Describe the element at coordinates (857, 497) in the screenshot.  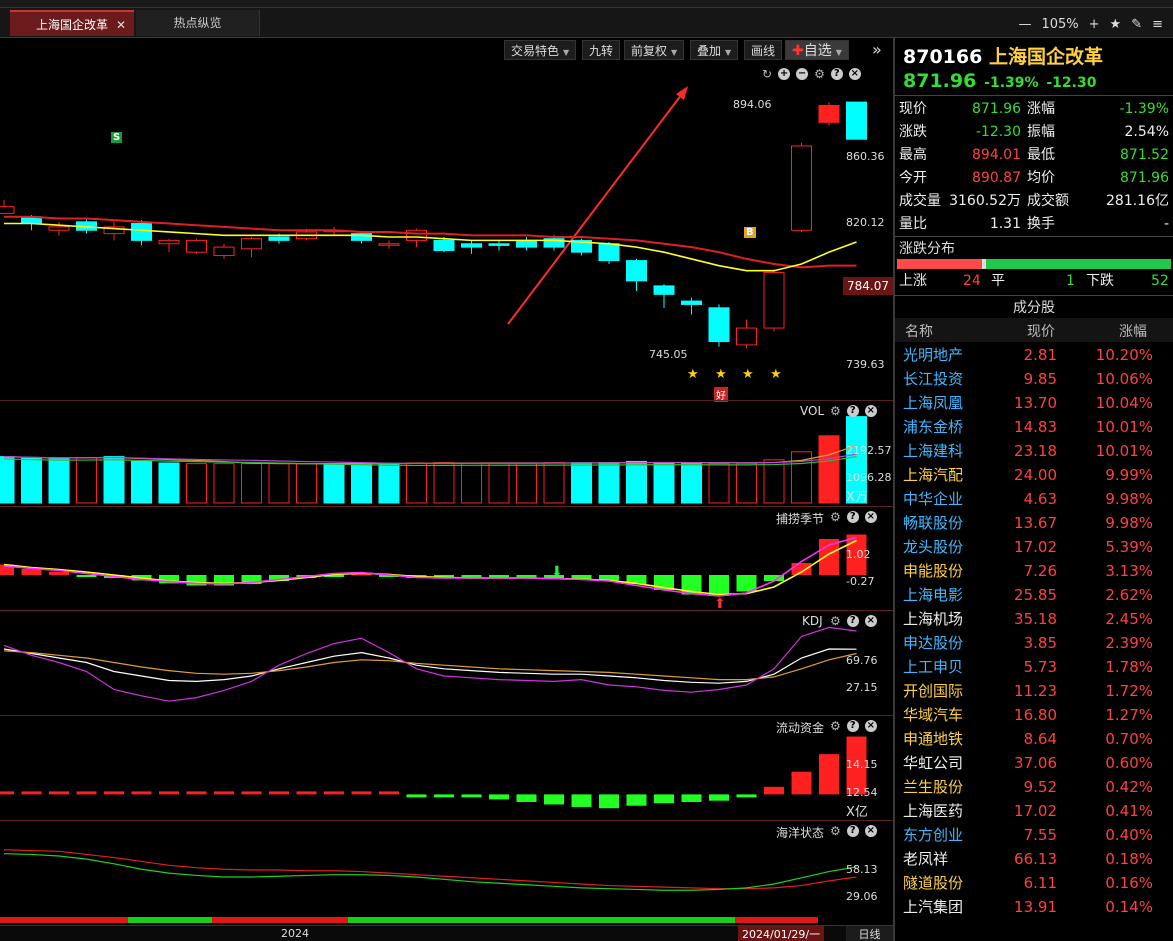
I see `unit-label: X万` at that location.